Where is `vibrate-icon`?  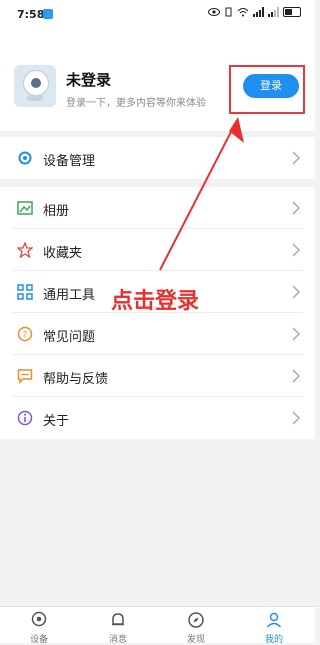 vibrate-icon is located at coordinates (228, 12).